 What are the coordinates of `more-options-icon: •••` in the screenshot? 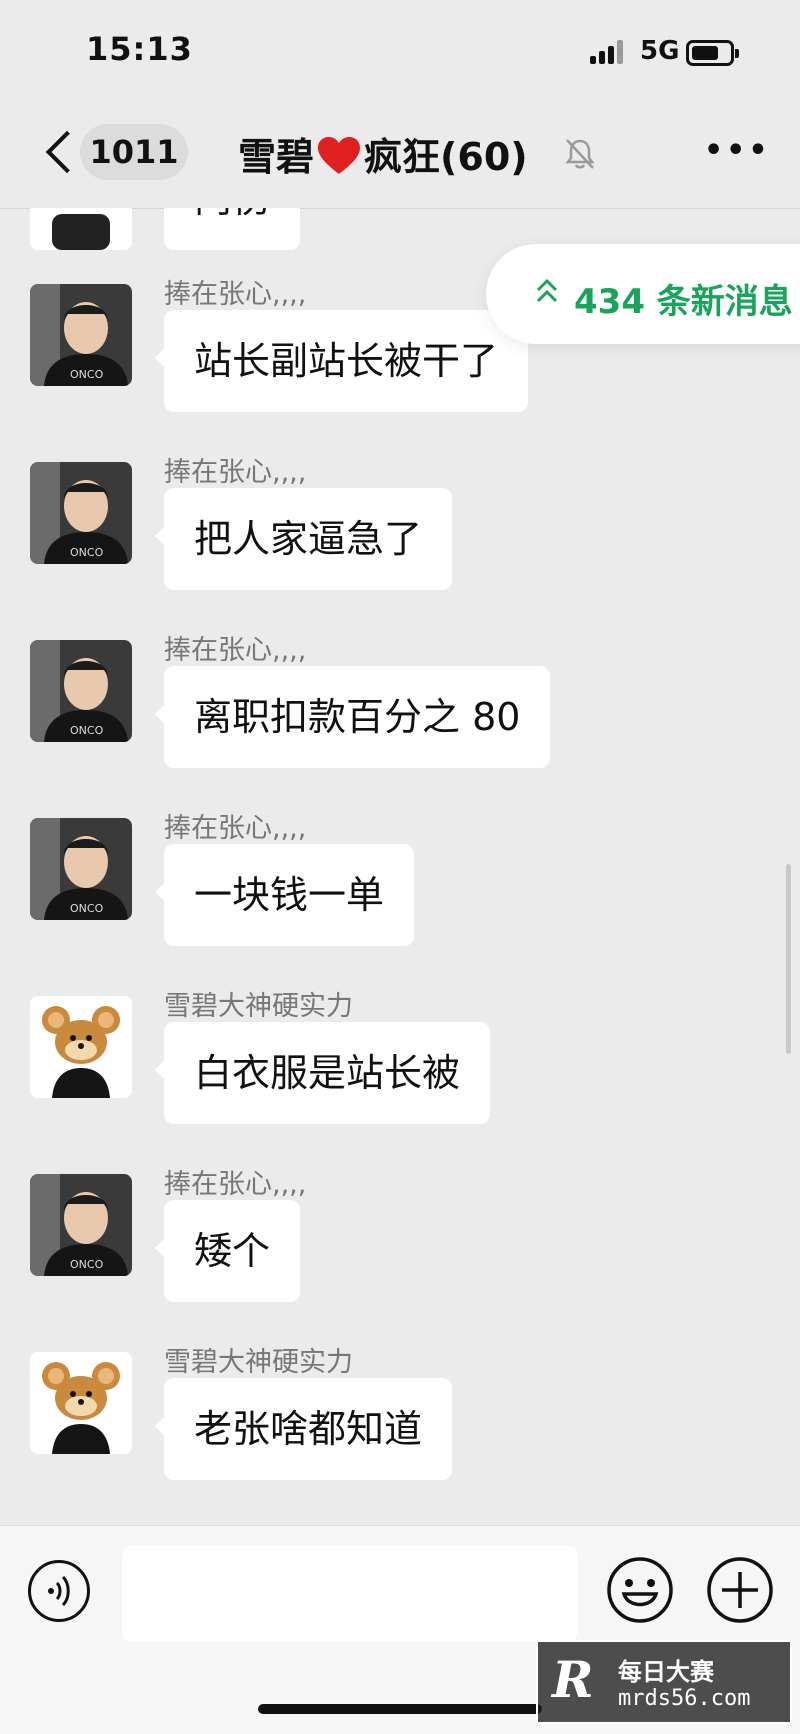 It's located at (736, 154).